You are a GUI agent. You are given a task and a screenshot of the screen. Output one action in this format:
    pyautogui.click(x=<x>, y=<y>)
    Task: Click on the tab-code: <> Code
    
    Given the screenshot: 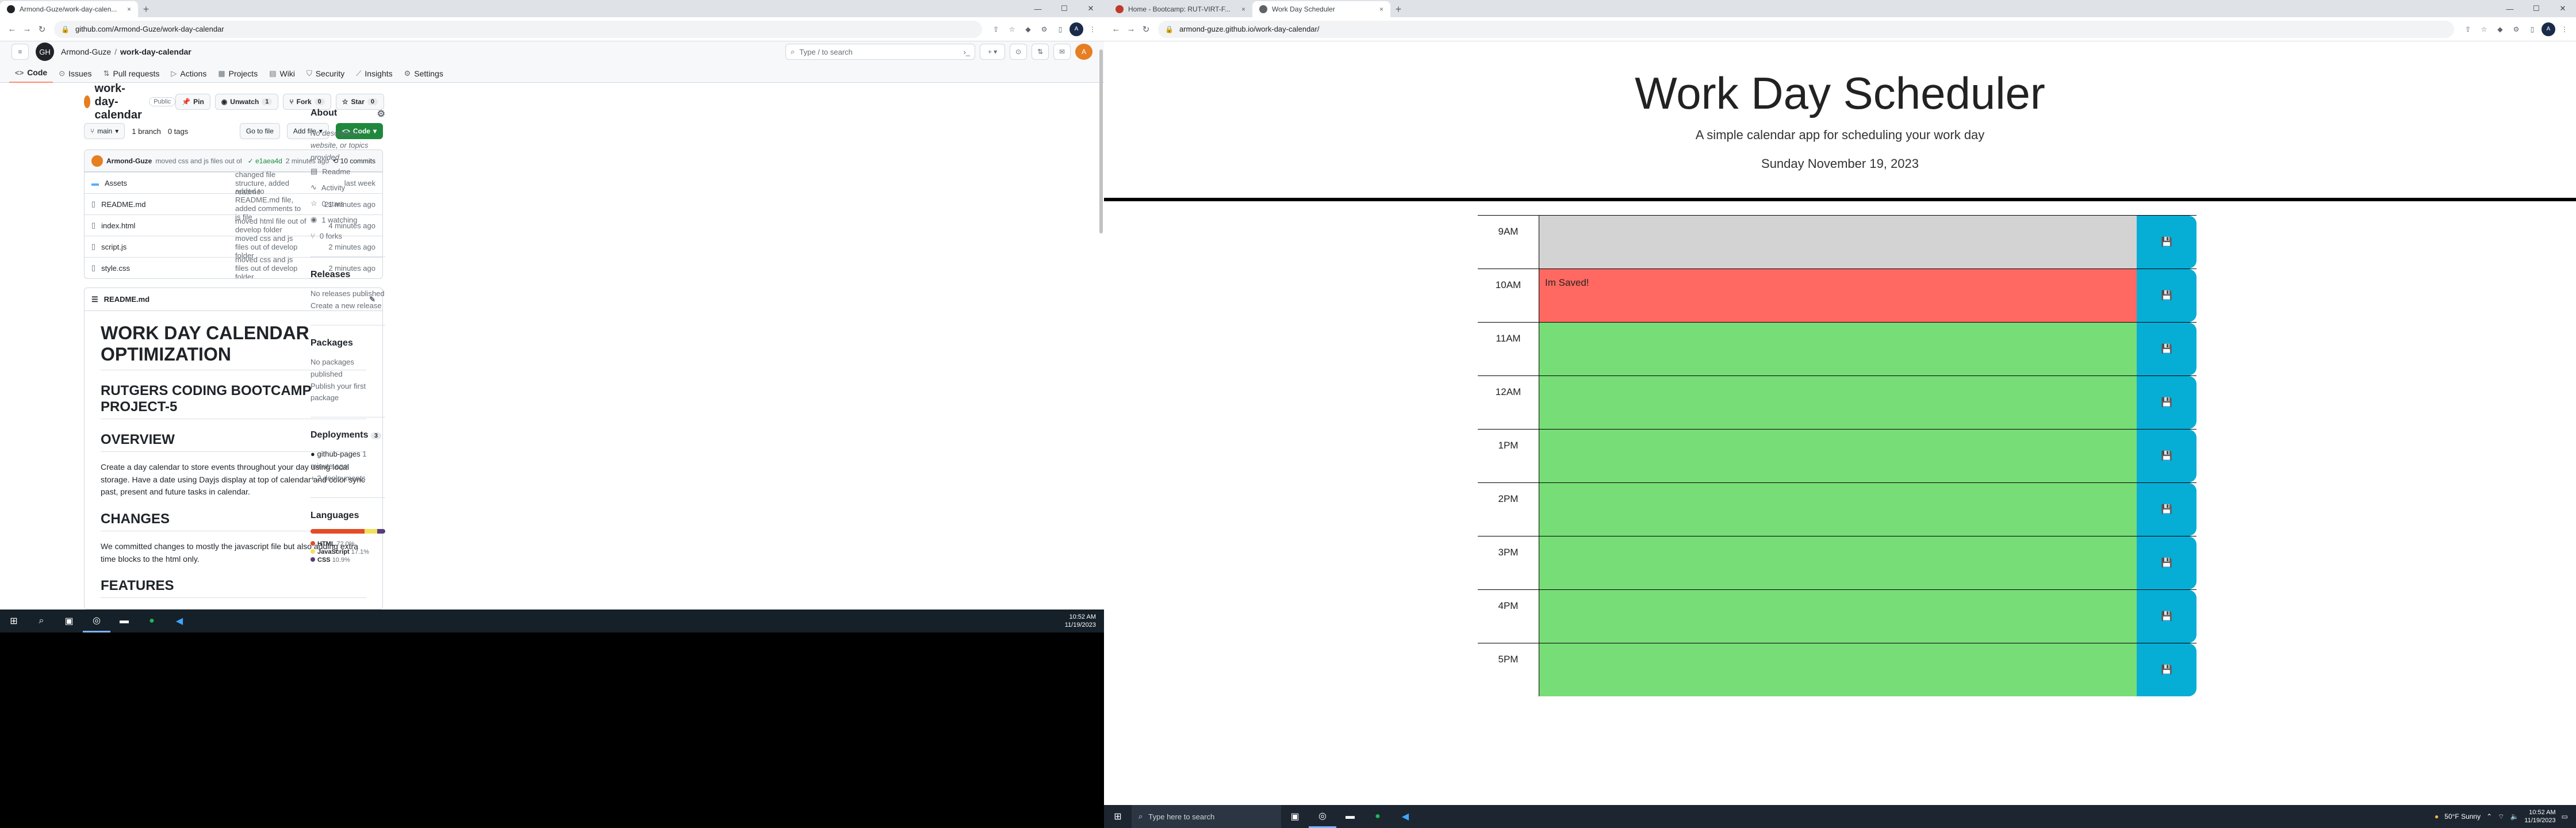 What is the action you would take?
    pyautogui.click(x=31, y=75)
    